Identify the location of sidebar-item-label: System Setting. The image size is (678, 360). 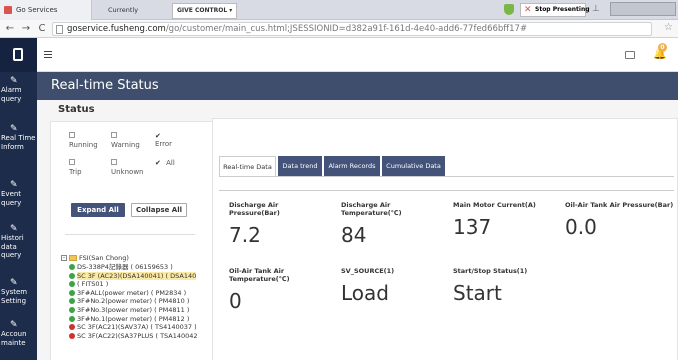
(14, 296).